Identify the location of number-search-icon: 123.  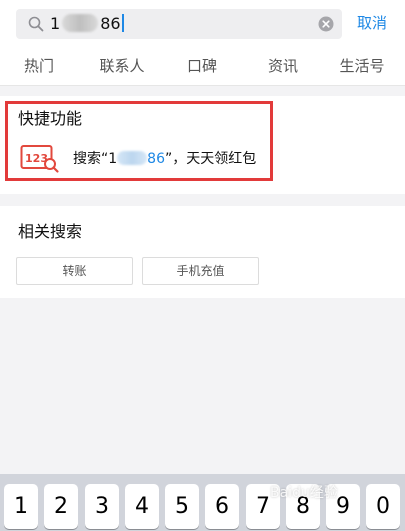
(40, 159).